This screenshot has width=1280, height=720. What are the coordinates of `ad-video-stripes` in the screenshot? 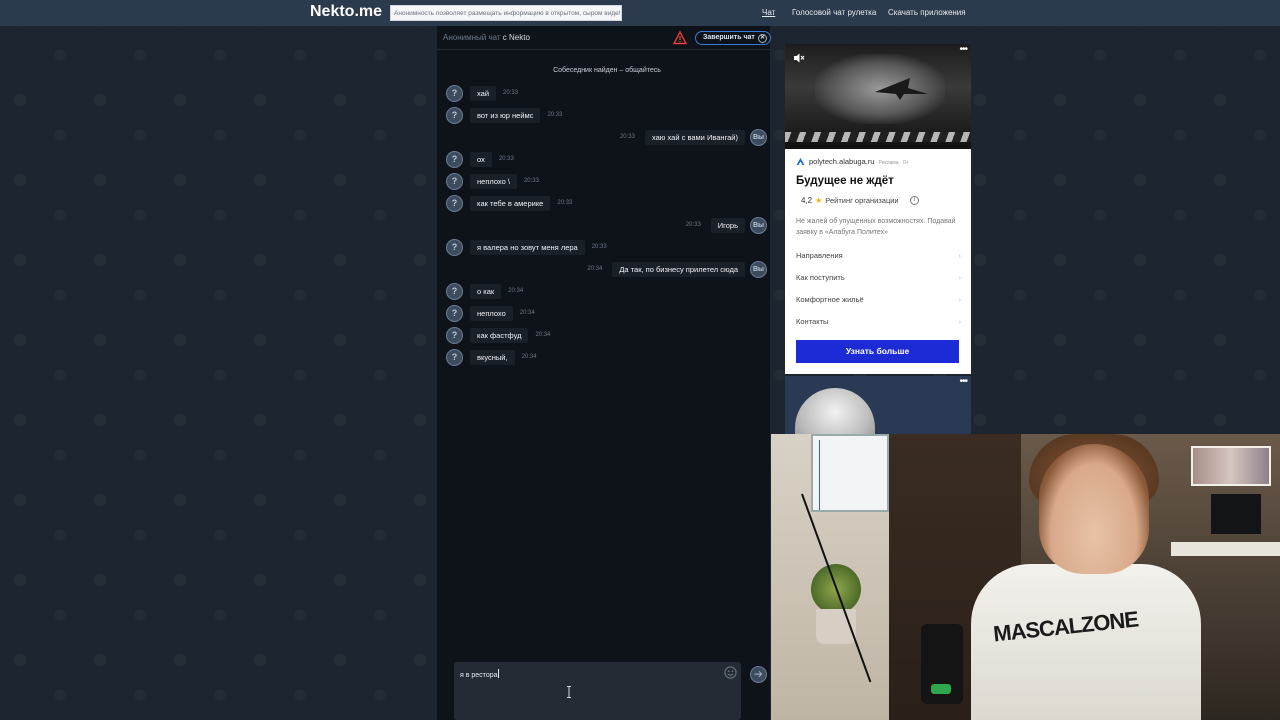 It's located at (878, 137).